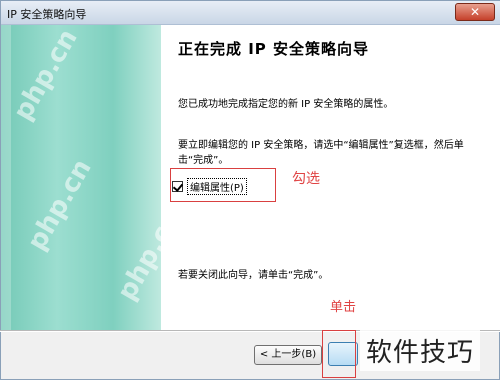 This screenshot has width=500, height=380. What do you see at coordinates (286, 104) in the screenshot?
I see `completion-message: 您已成功地完成指定您的新 IP 安全策略的属性。` at bounding box center [286, 104].